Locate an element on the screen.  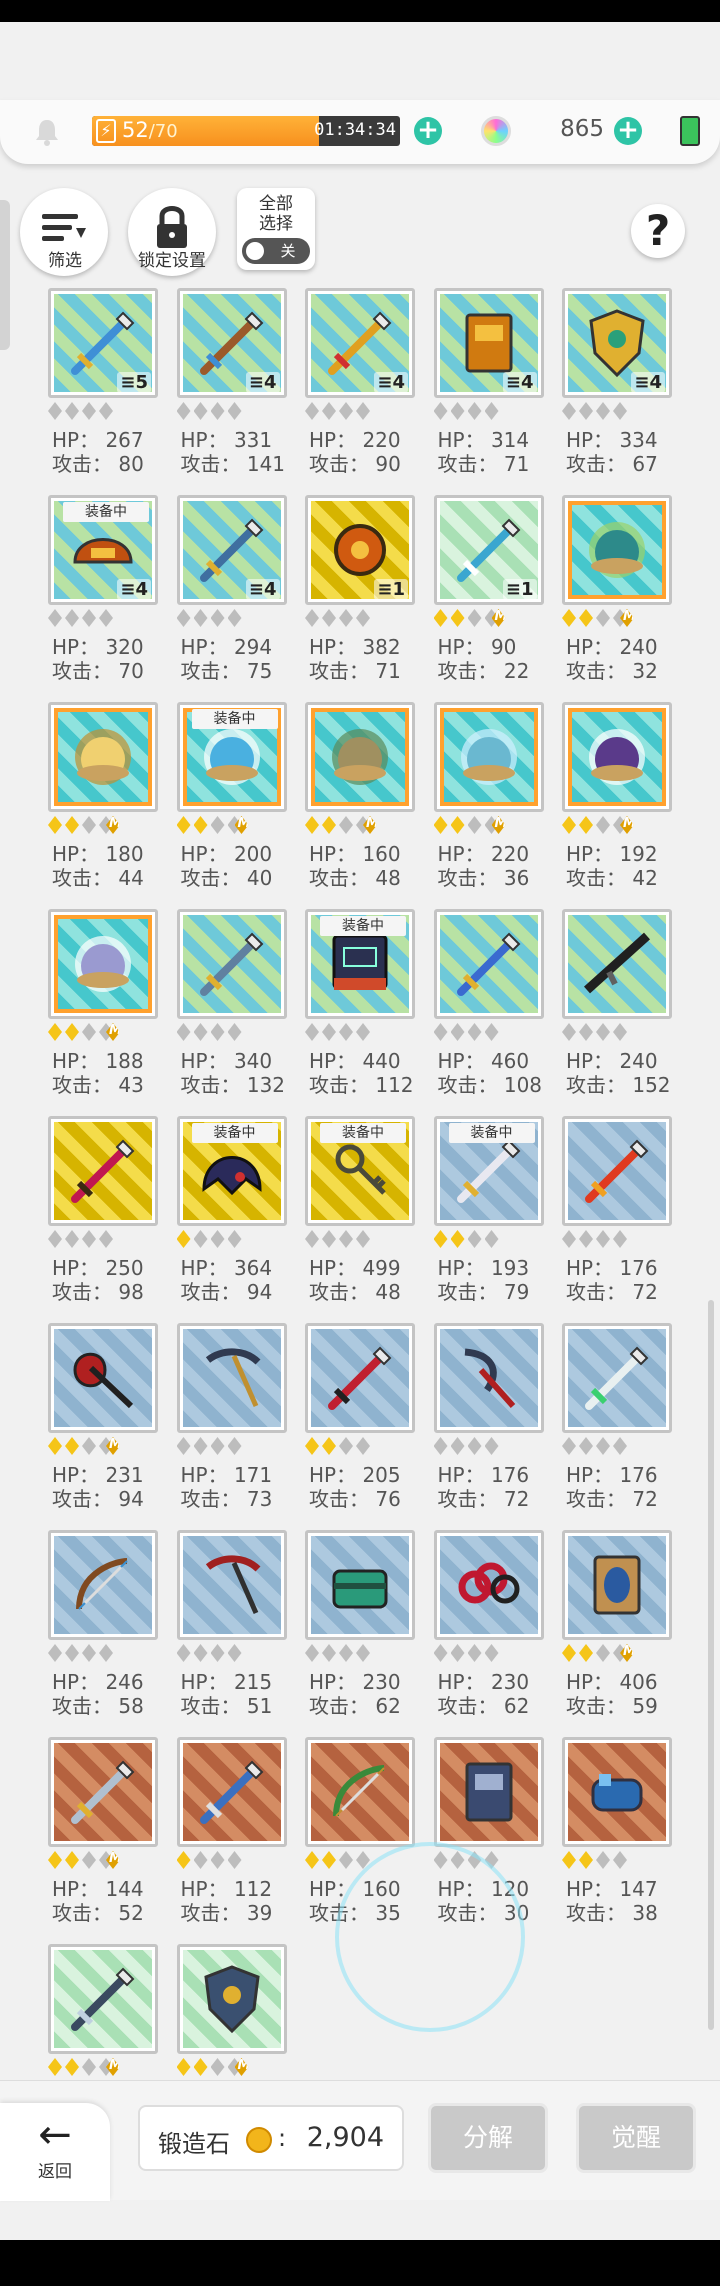
help-button: ? is located at coordinates (658, 231).